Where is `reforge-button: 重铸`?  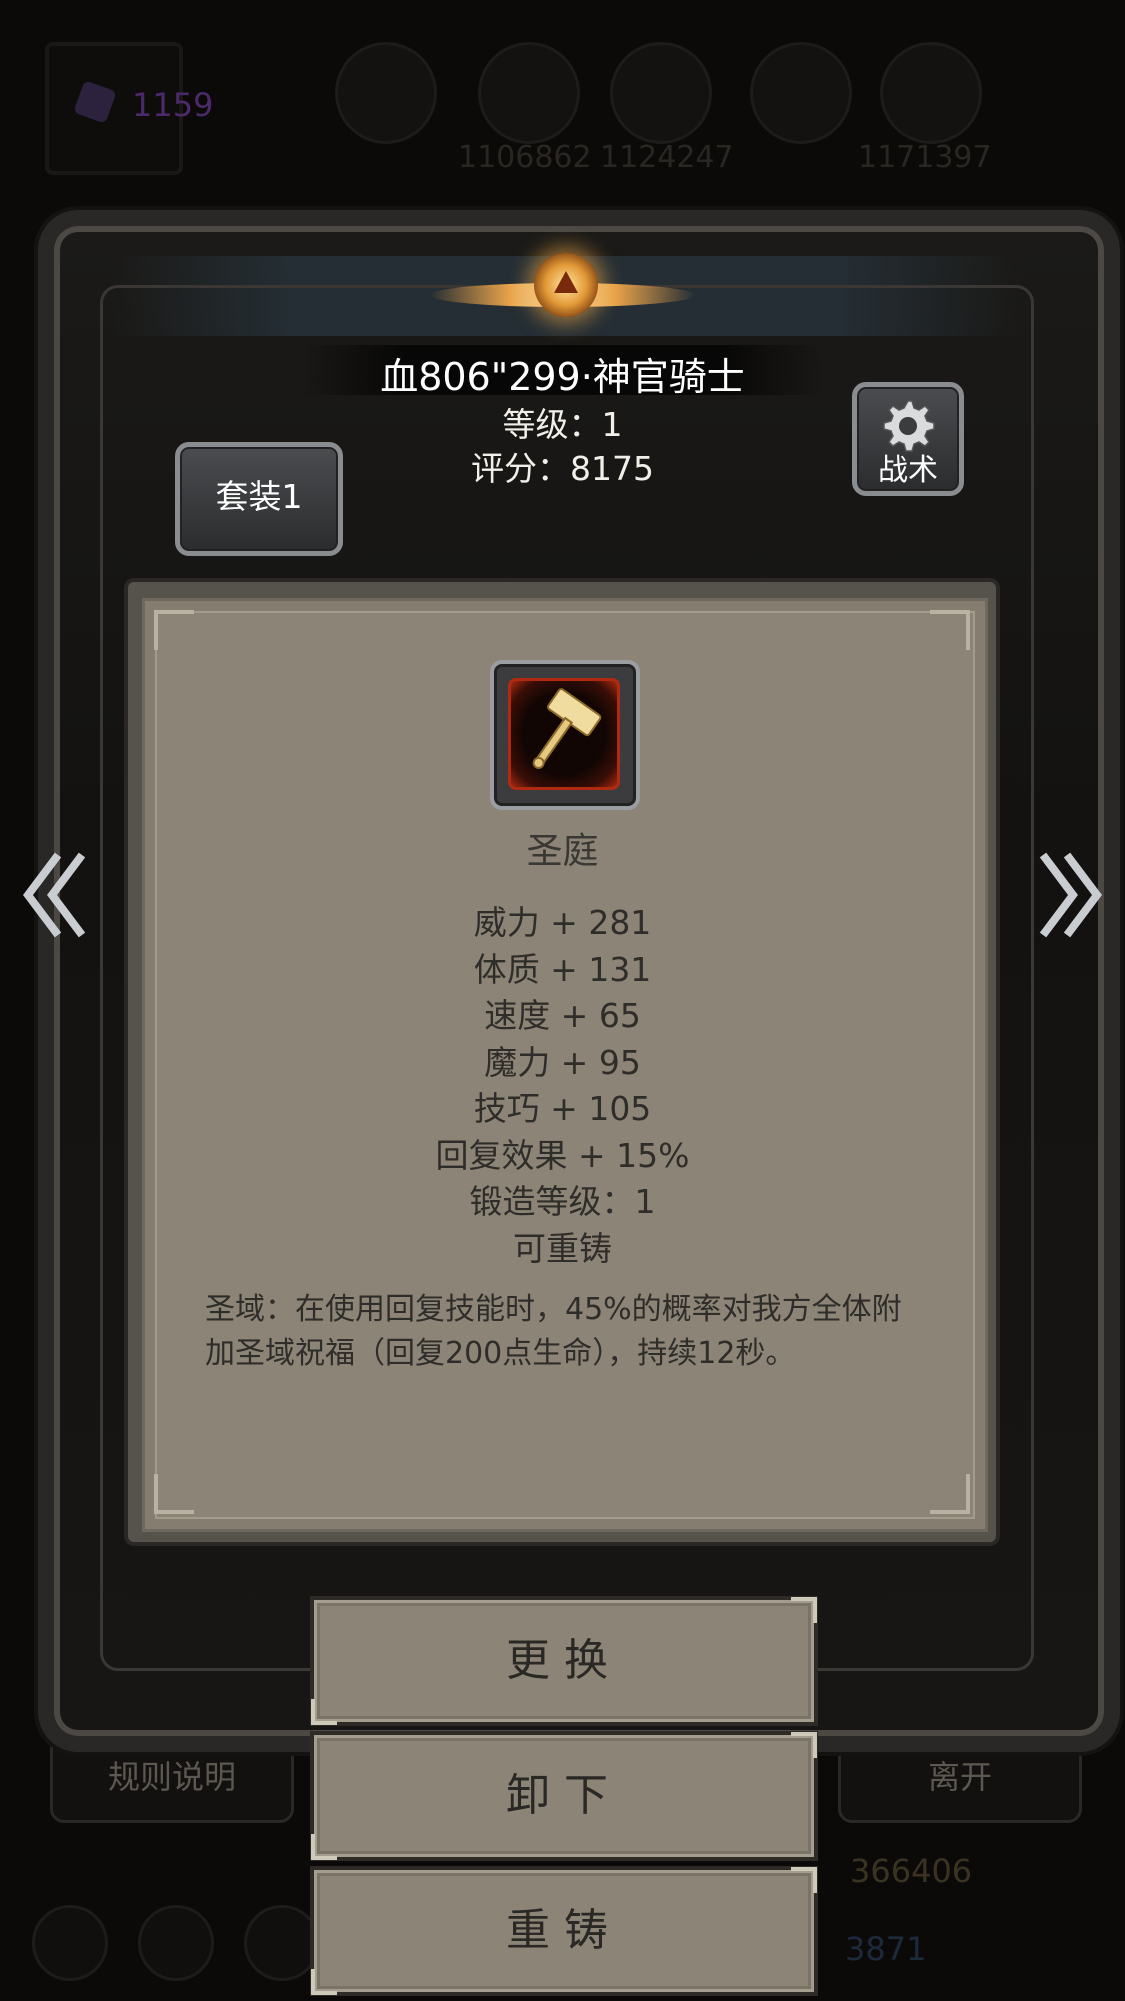
reforge-button: 重铸 is located at coordinates (564, 1931).